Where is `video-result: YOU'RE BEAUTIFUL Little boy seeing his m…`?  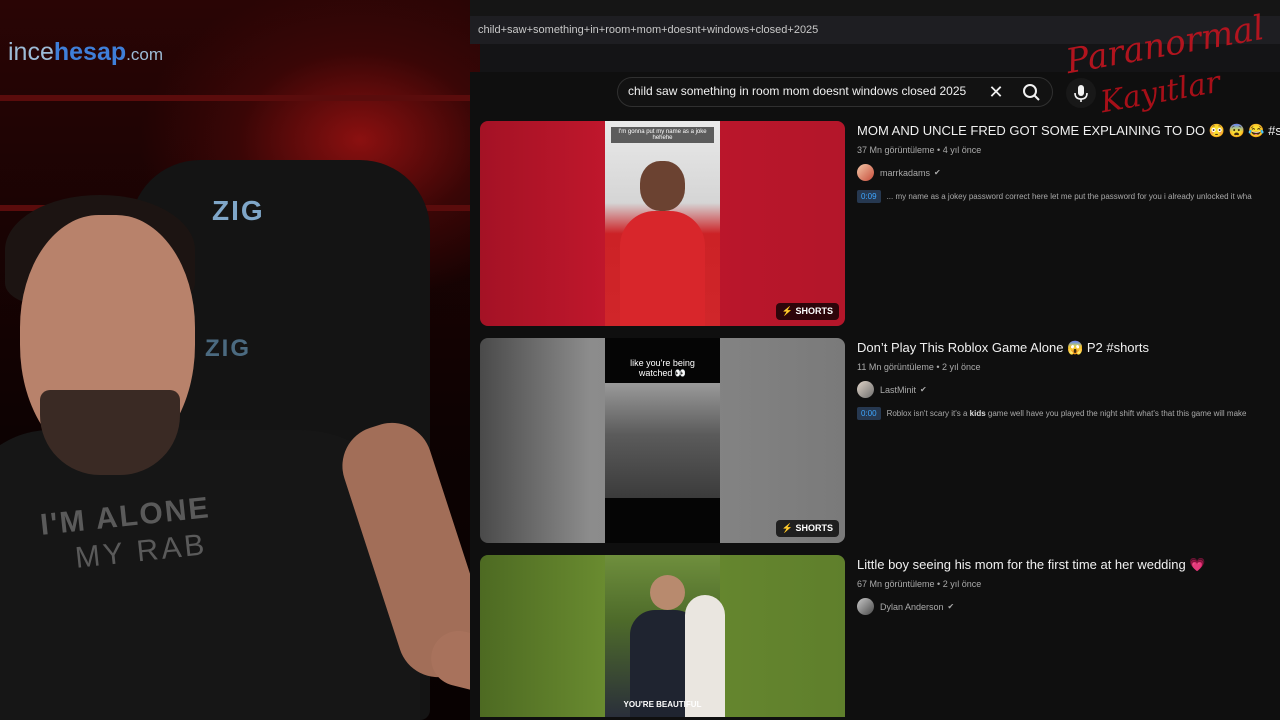 video-result: YOU'RE BEAUTIFUL Little boy seeing his m… is located at coordinates (880, 636).